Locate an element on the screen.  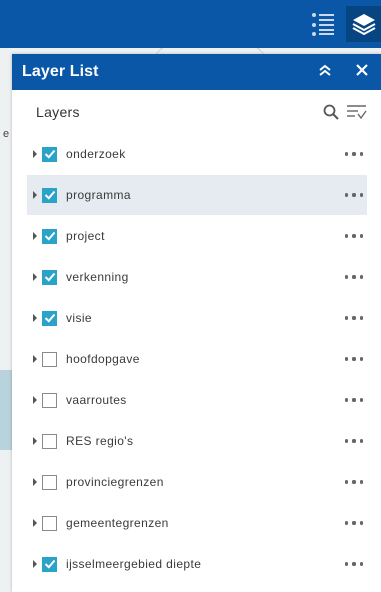
layers-button is located at coordinates (363, 24).